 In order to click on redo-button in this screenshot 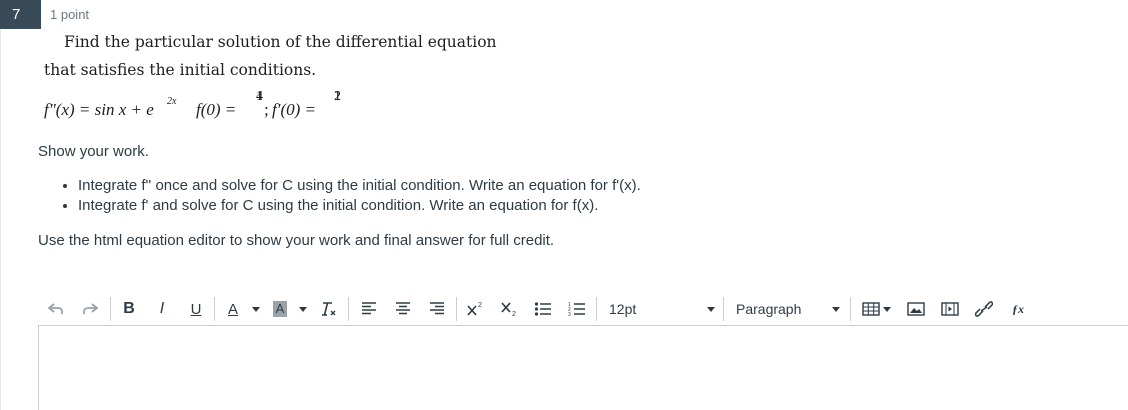, I will do `click(90, 309)`.